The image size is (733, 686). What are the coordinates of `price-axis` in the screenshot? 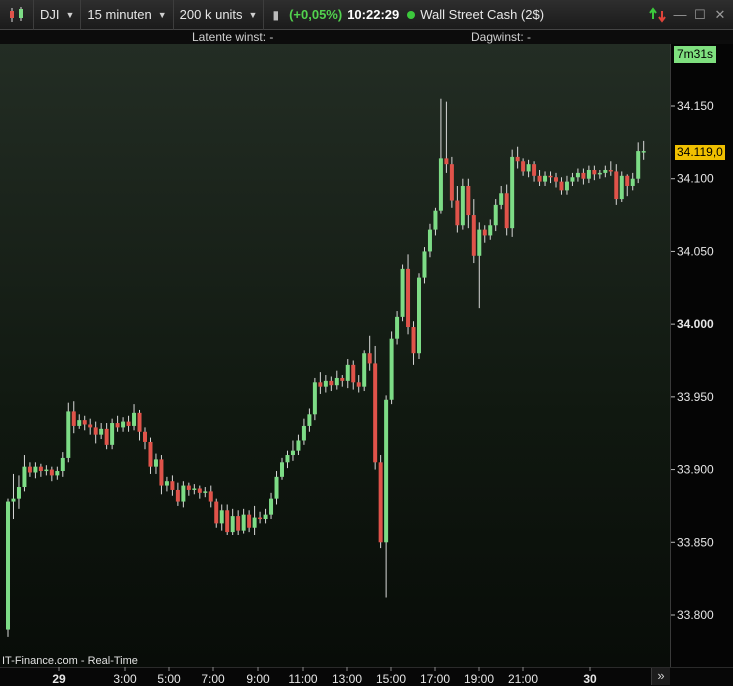 It's located at (701, 355).